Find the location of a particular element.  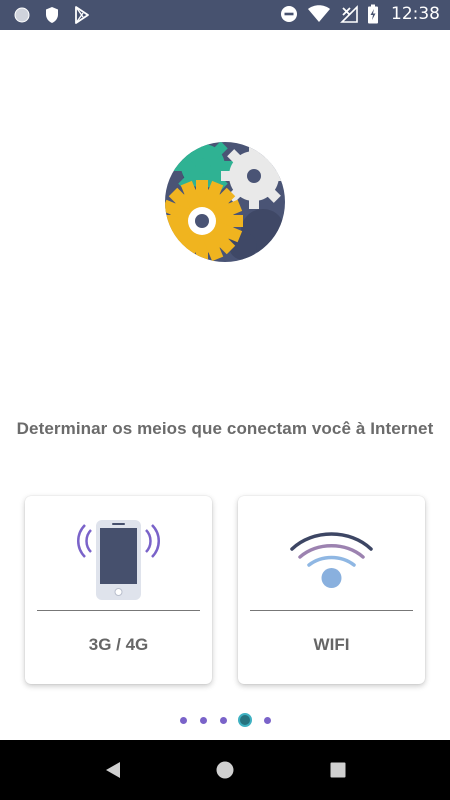

wifi-card: WIFI is located at coordinates (331, 590).